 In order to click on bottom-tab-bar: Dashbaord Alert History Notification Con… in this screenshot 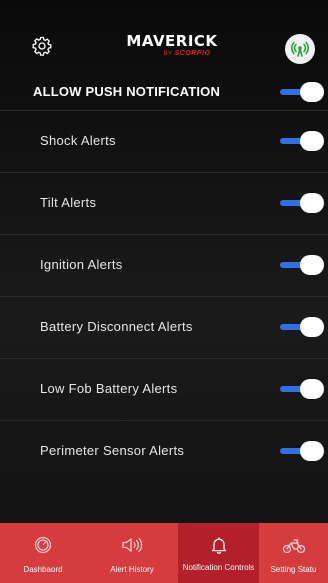, I will do `click(164, 553)`.